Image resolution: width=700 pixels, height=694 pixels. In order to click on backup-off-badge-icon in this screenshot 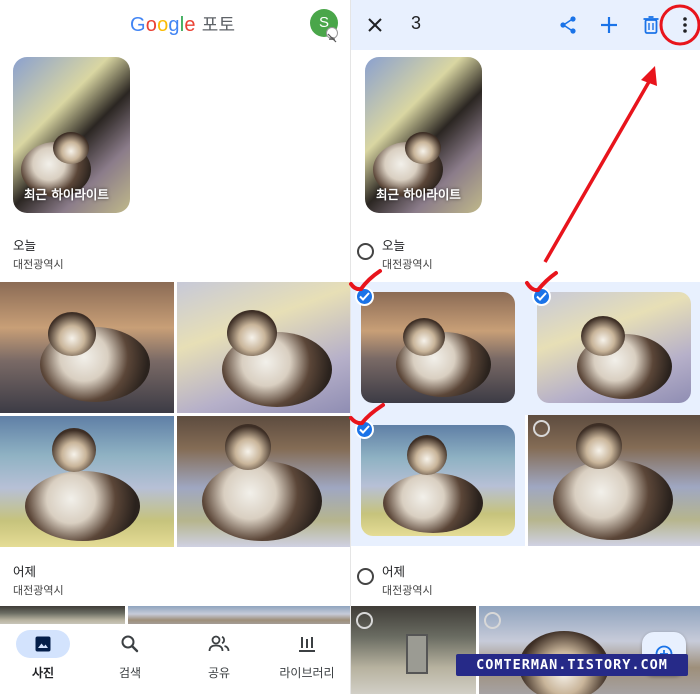, I will do `click(332, 35)`.